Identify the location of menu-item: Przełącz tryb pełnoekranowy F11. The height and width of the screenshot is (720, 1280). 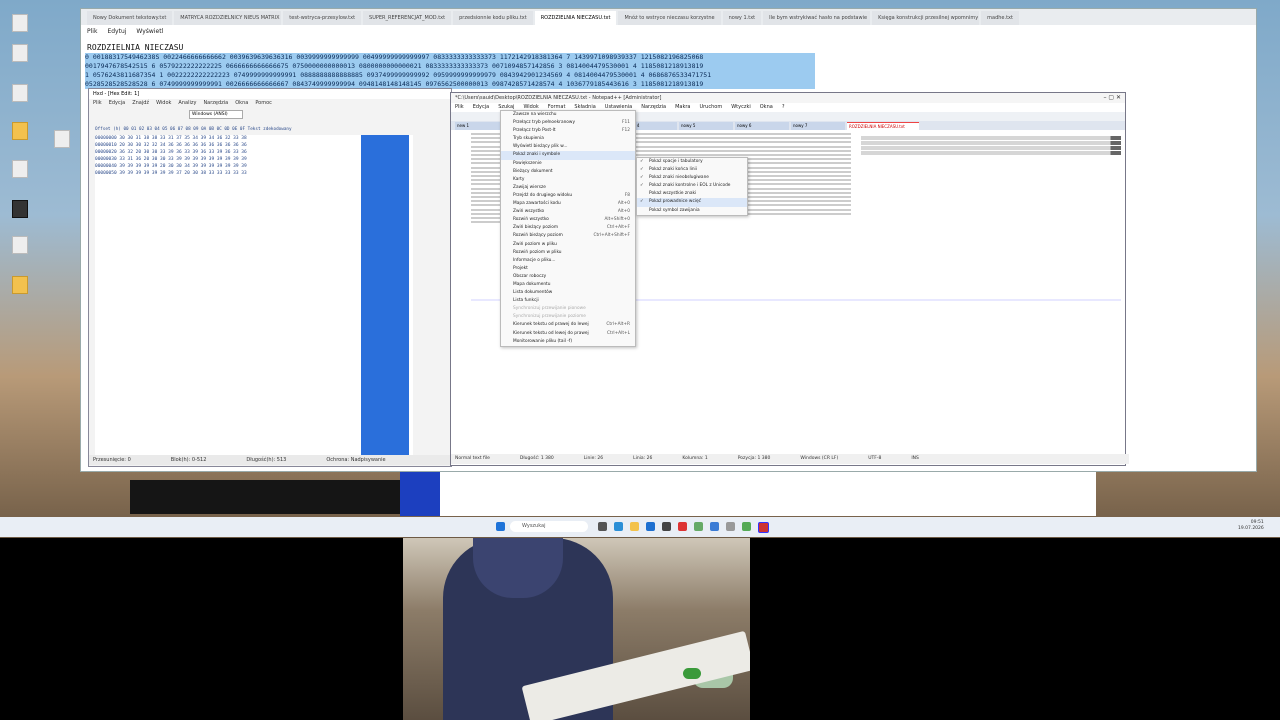
(568, 123).